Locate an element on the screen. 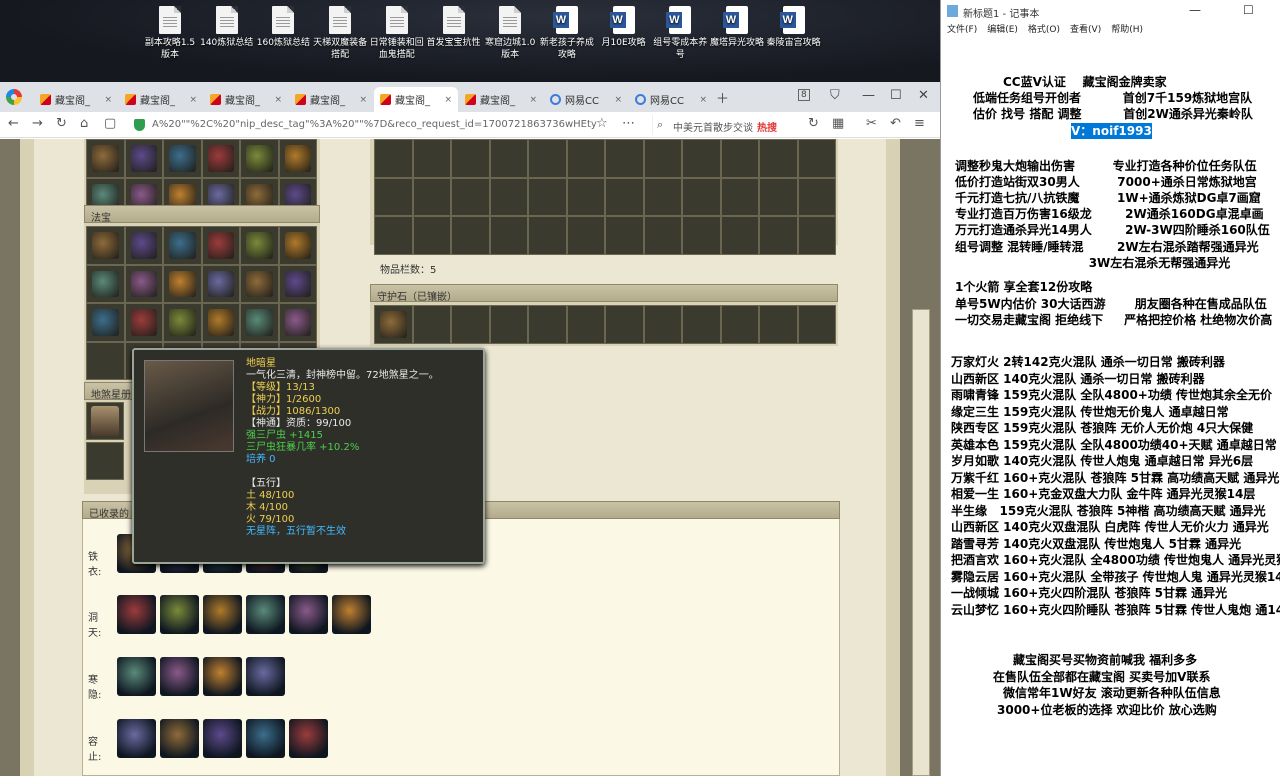 This screenshot has width=1280, height=776. scissors-icon: ✂ is located at coordinates (871, 123).